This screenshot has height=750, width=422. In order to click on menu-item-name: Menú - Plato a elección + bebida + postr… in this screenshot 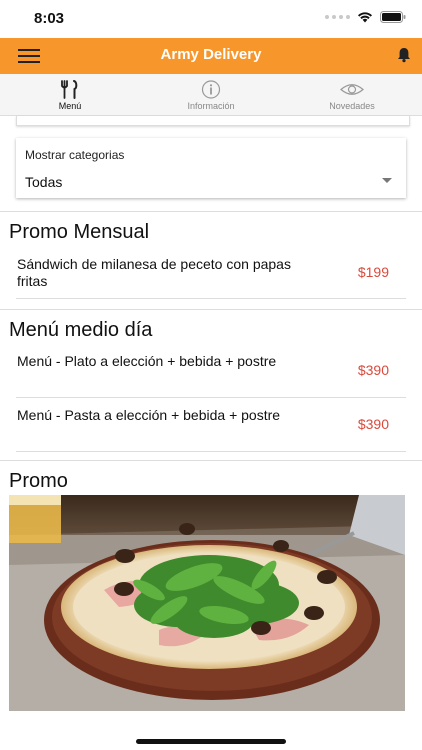, I will do `click(167, 361)`.